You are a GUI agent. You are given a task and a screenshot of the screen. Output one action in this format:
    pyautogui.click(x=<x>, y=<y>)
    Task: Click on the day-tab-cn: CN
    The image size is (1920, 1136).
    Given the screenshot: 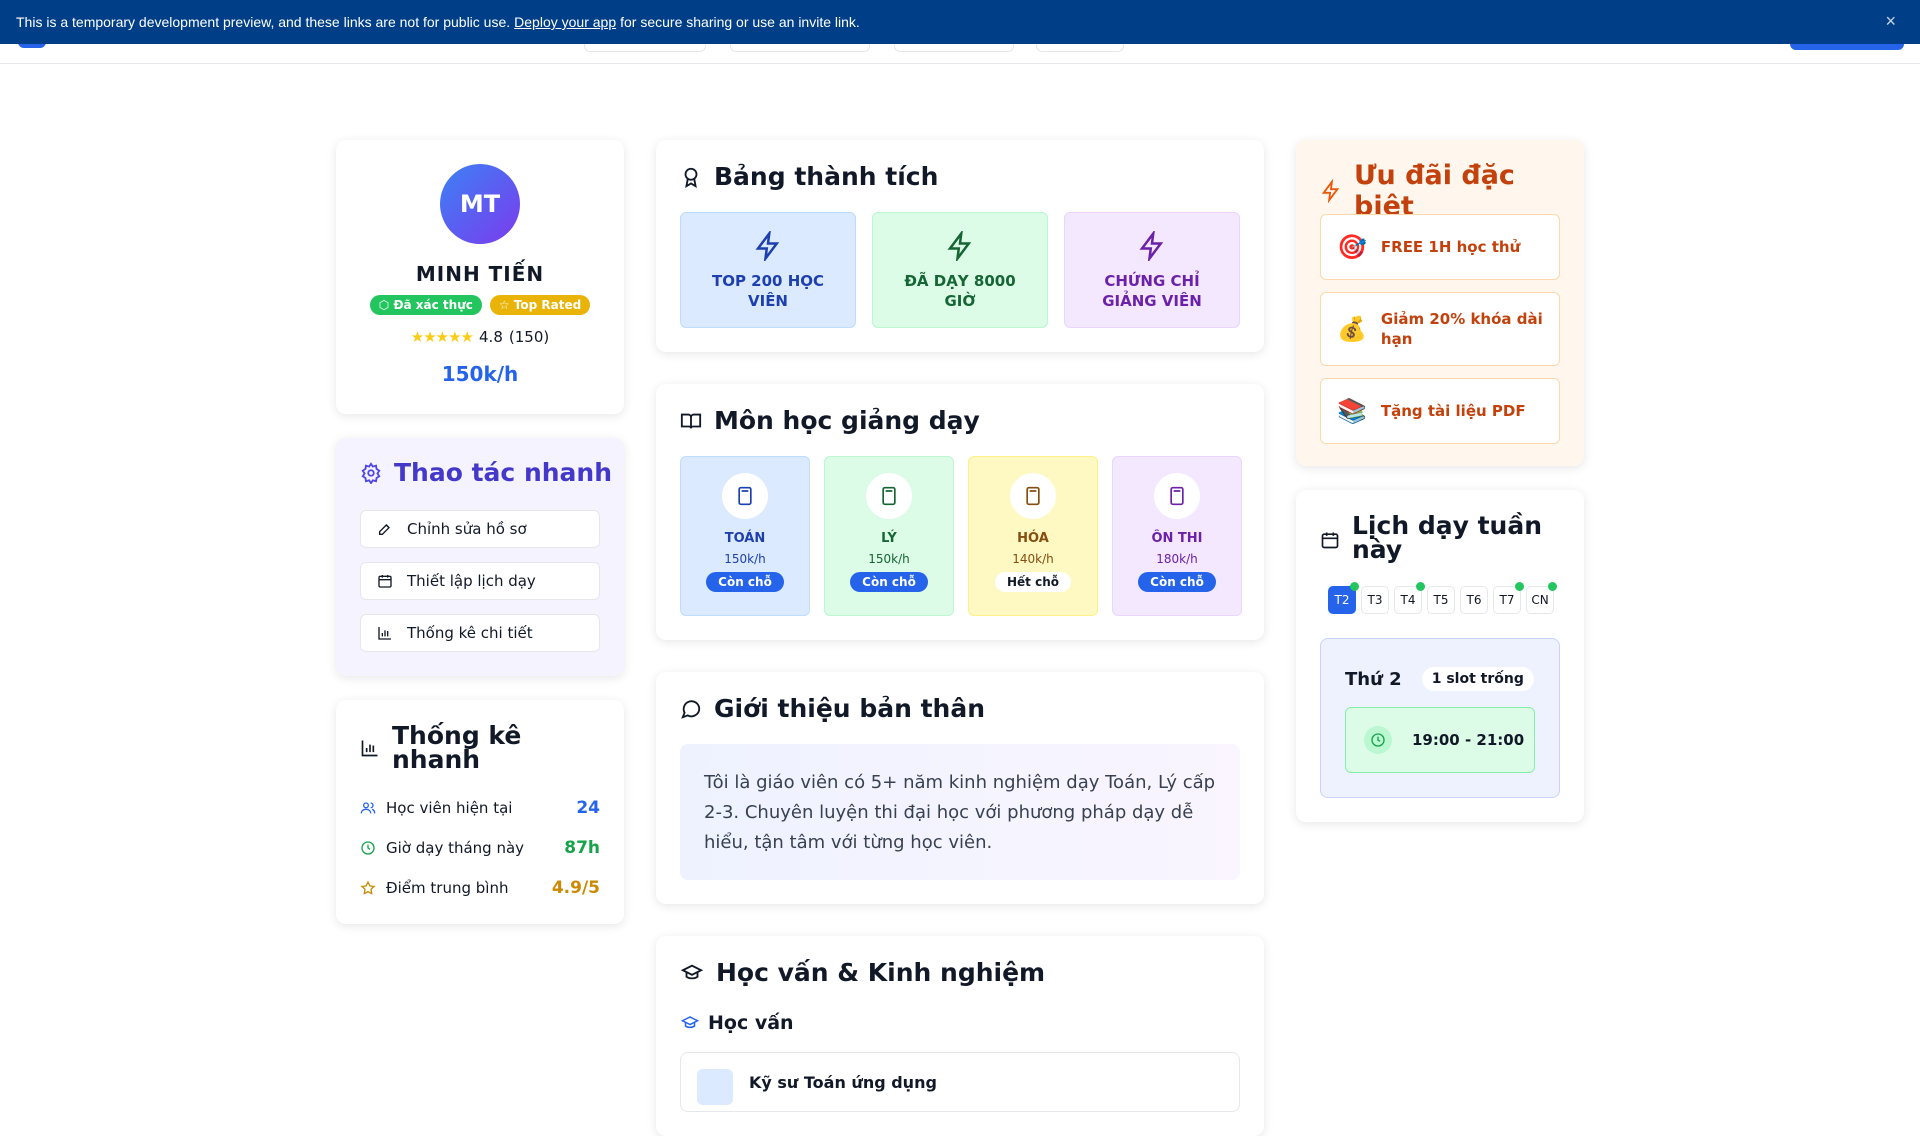 What is the action you would take?
    pyautogui.click(x=1541, y=598)
    